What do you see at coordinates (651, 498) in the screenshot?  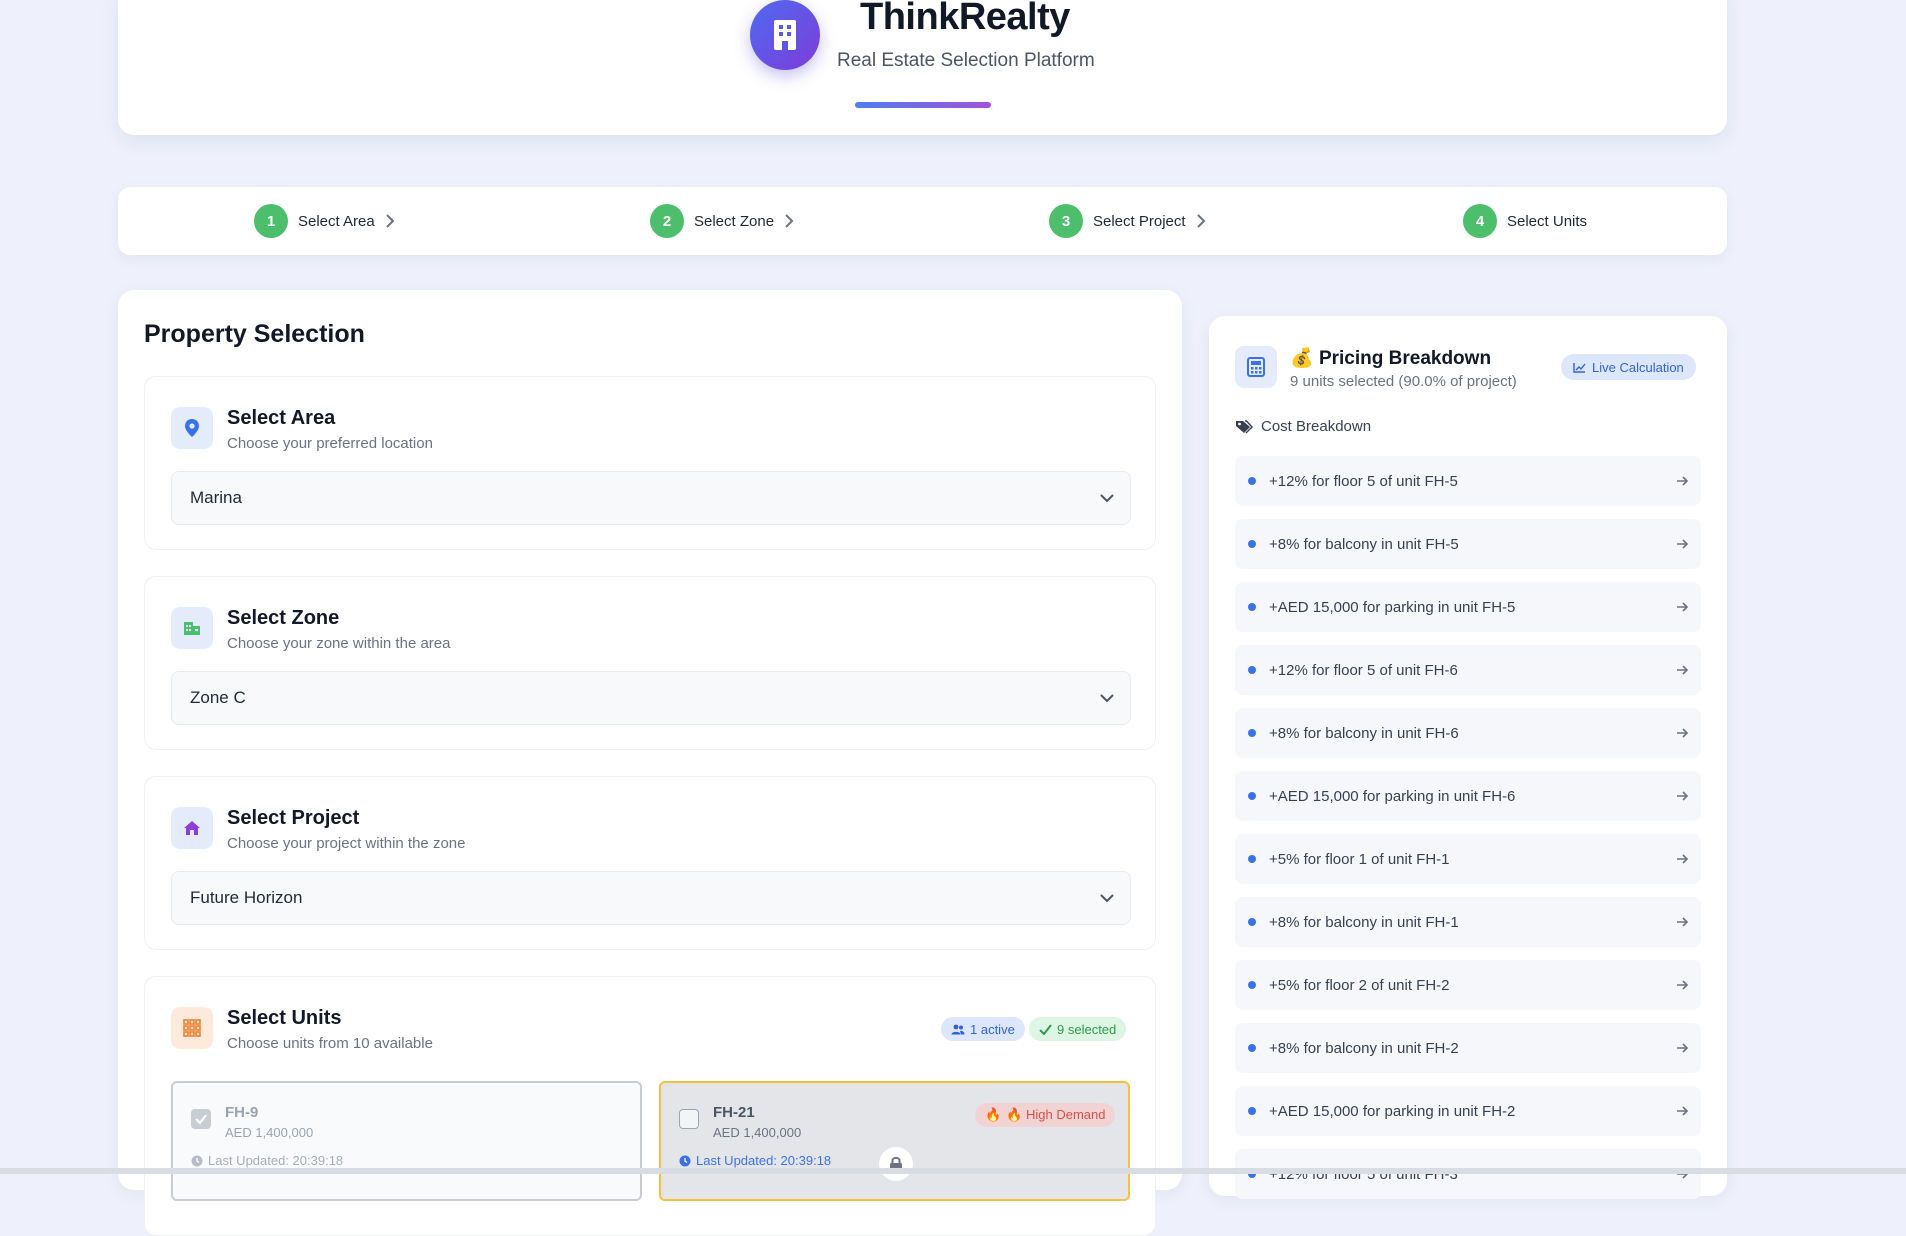 I see `area-select: Marina` at bounding box center [651, 498].